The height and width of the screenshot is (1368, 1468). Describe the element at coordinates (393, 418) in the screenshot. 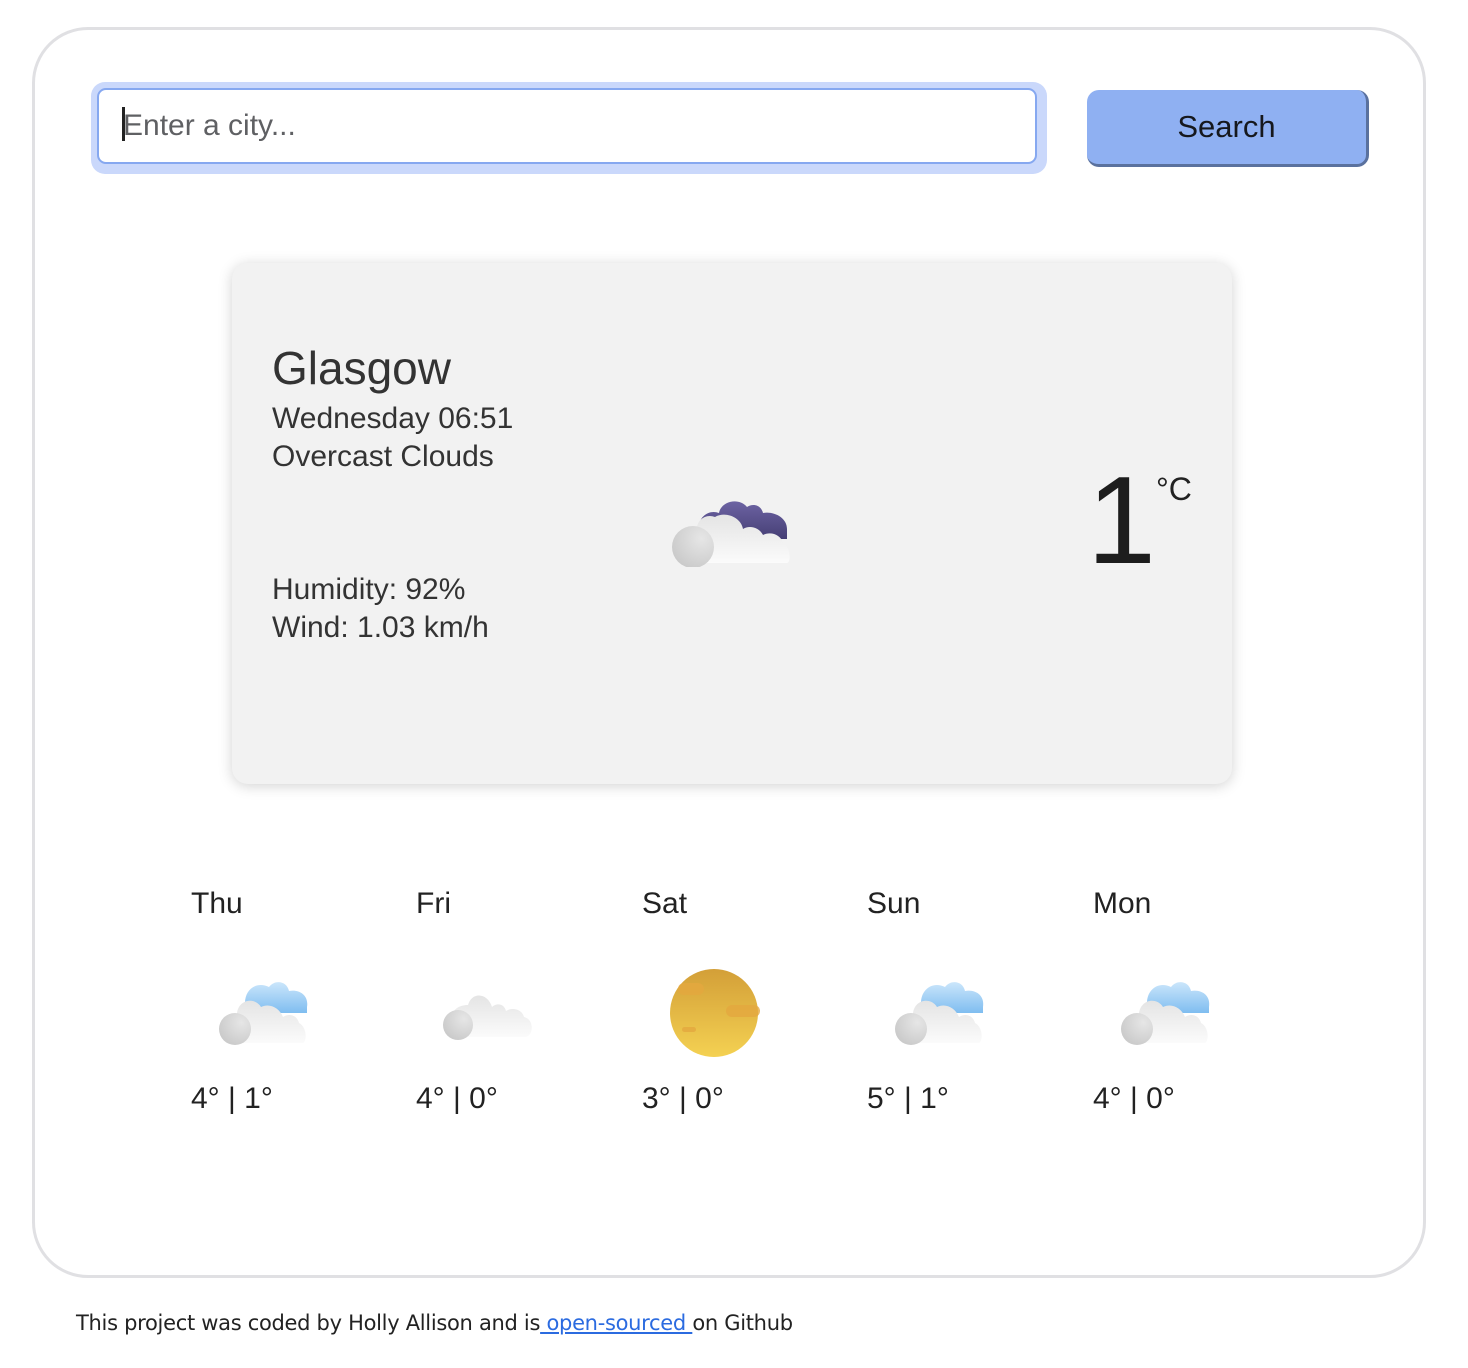

I see `current-datetime: Wednesday 06:51` at that location.